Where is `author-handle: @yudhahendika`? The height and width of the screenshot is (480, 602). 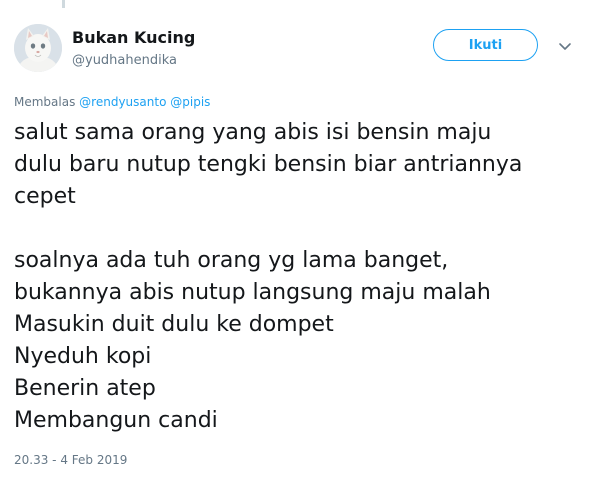 author-handle: @yudhahendika is located at coordinates (124, 60).